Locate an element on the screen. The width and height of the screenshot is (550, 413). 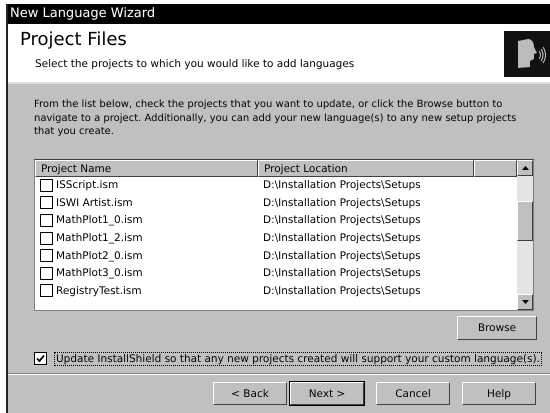
project-name: MathPlot1_0.ism is located at coordinates (99, 220).